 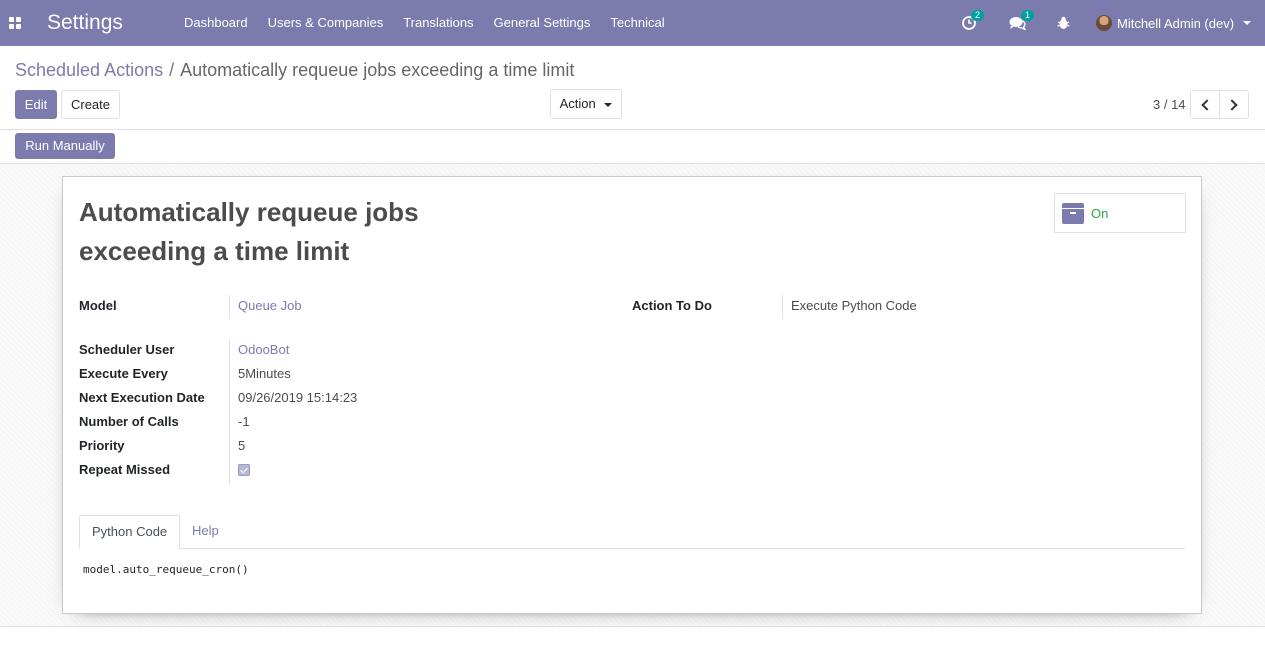 What do you see at coordinates (216, 23) in the screenshot?
I see `menu-dashboard: Dashboard` at bounding box center [216, 23].